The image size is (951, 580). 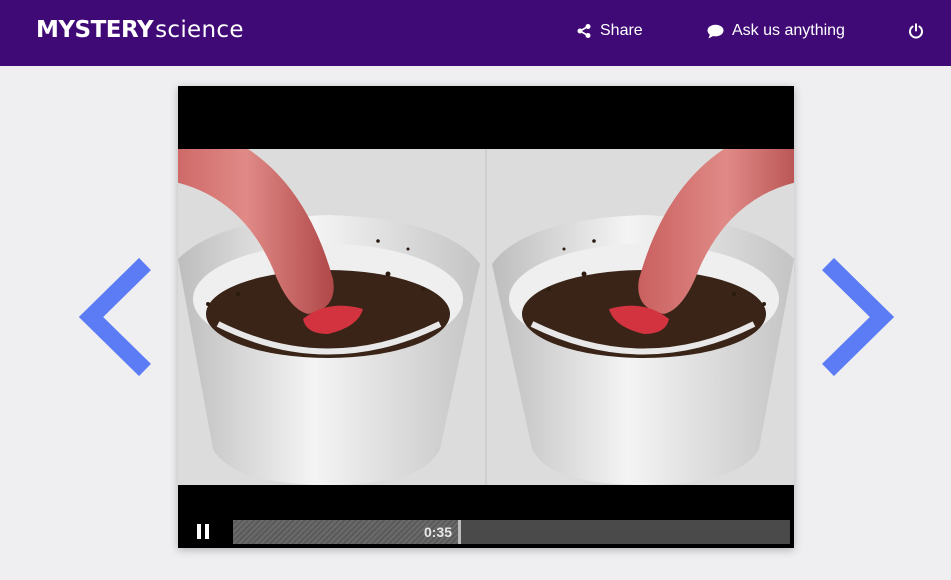 What do you see at coordinates (199, 531) in the screenshot?
I see `pause-icon` at bounding box center [199, 531].